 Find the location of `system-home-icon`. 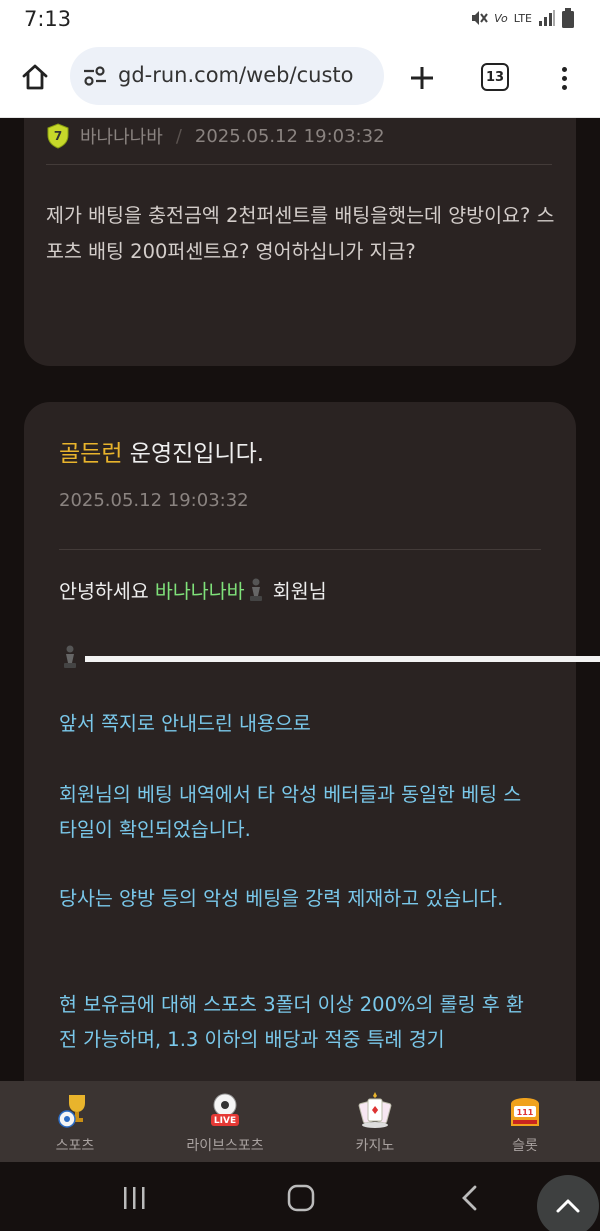

system-home-icon is located at coordinates (301, 1198).